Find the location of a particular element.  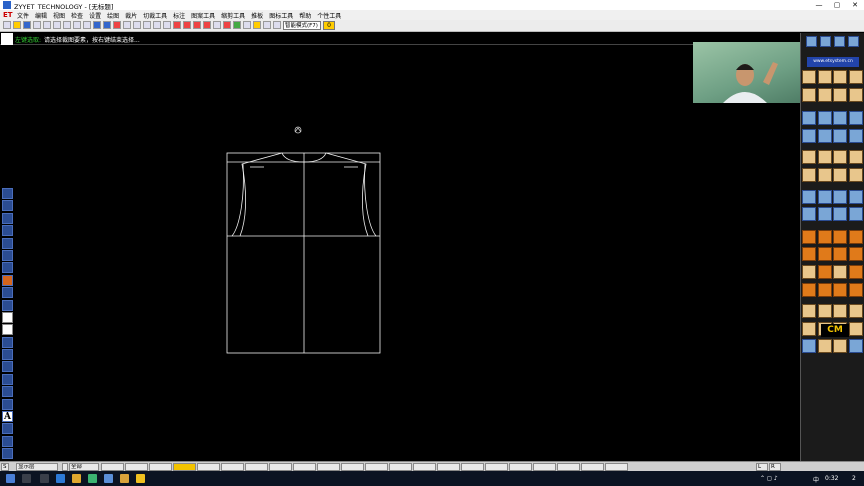

open-file-icon is located at coordinates (17, 25).